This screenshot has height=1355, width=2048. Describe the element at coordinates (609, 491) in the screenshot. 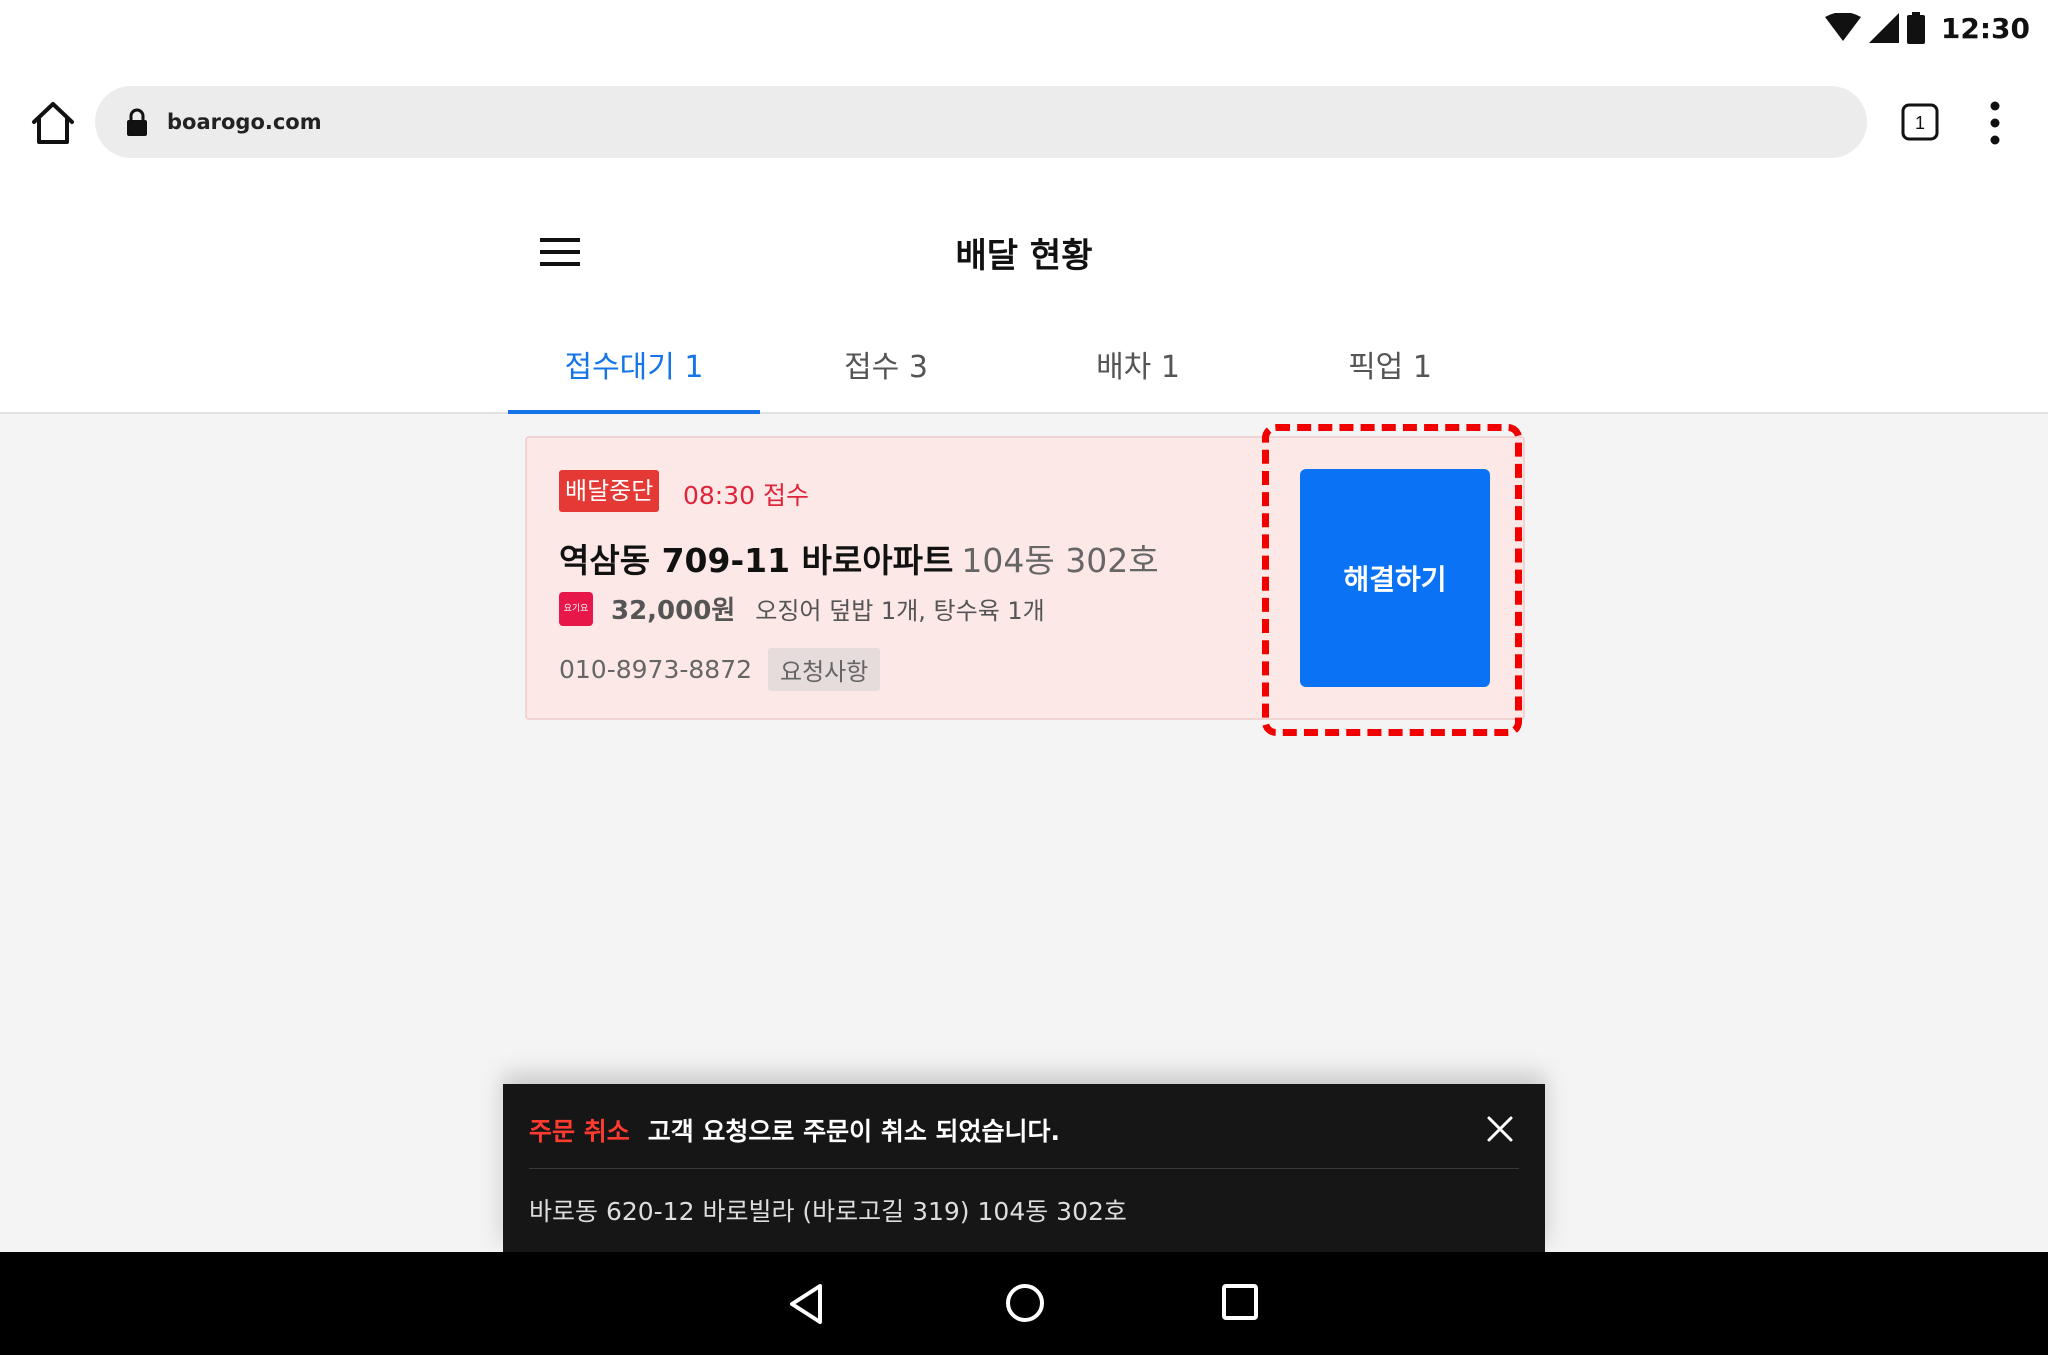

I see `status-badge: 배달중단` at that location.